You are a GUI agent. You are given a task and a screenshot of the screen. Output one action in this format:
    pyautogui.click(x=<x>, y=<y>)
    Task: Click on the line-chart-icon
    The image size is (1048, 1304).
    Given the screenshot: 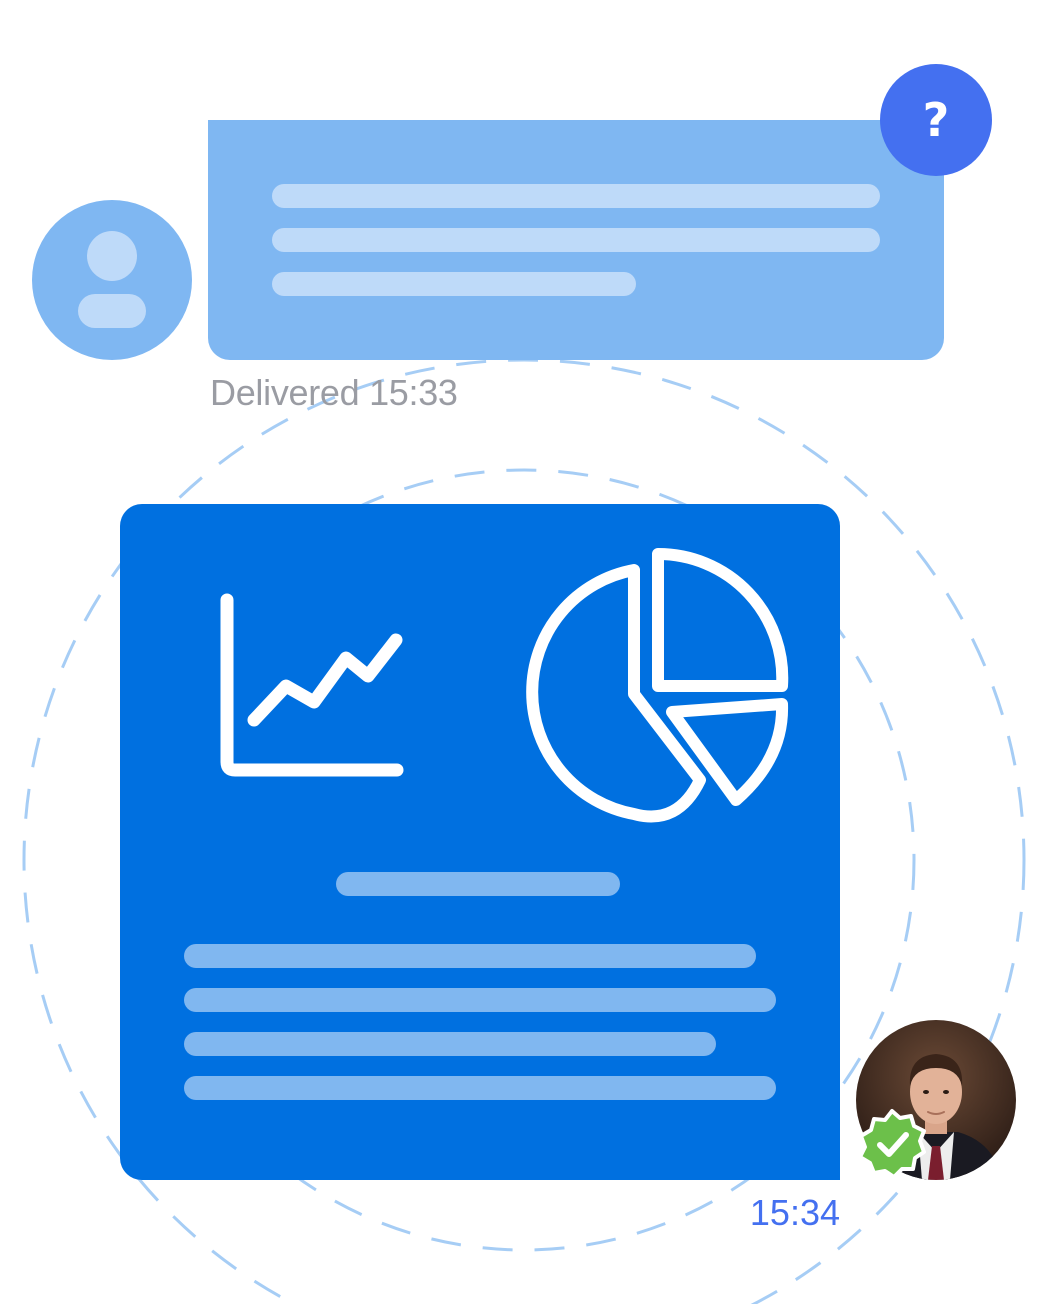 What is the action you would take?
    pyautogui.click(x=312, y=685)
    